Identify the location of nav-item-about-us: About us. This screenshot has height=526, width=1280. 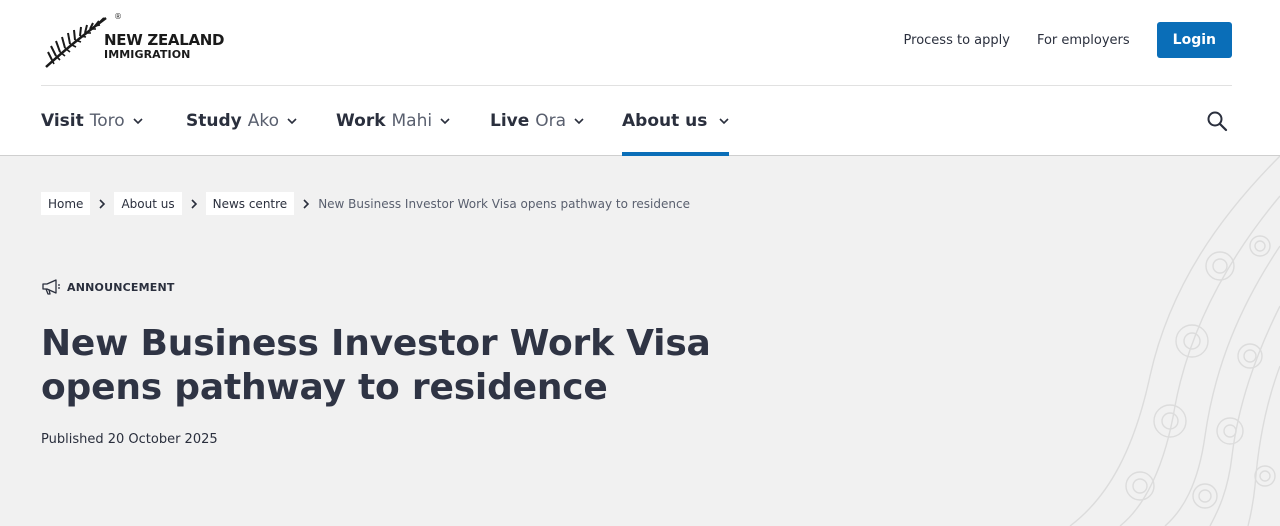
(676, 121).